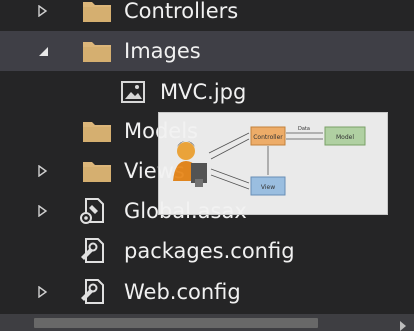  What do you see at coordinates (190, 164) in the screenshot?
I see `user-figure-icon` at bounding box center [190, 164].